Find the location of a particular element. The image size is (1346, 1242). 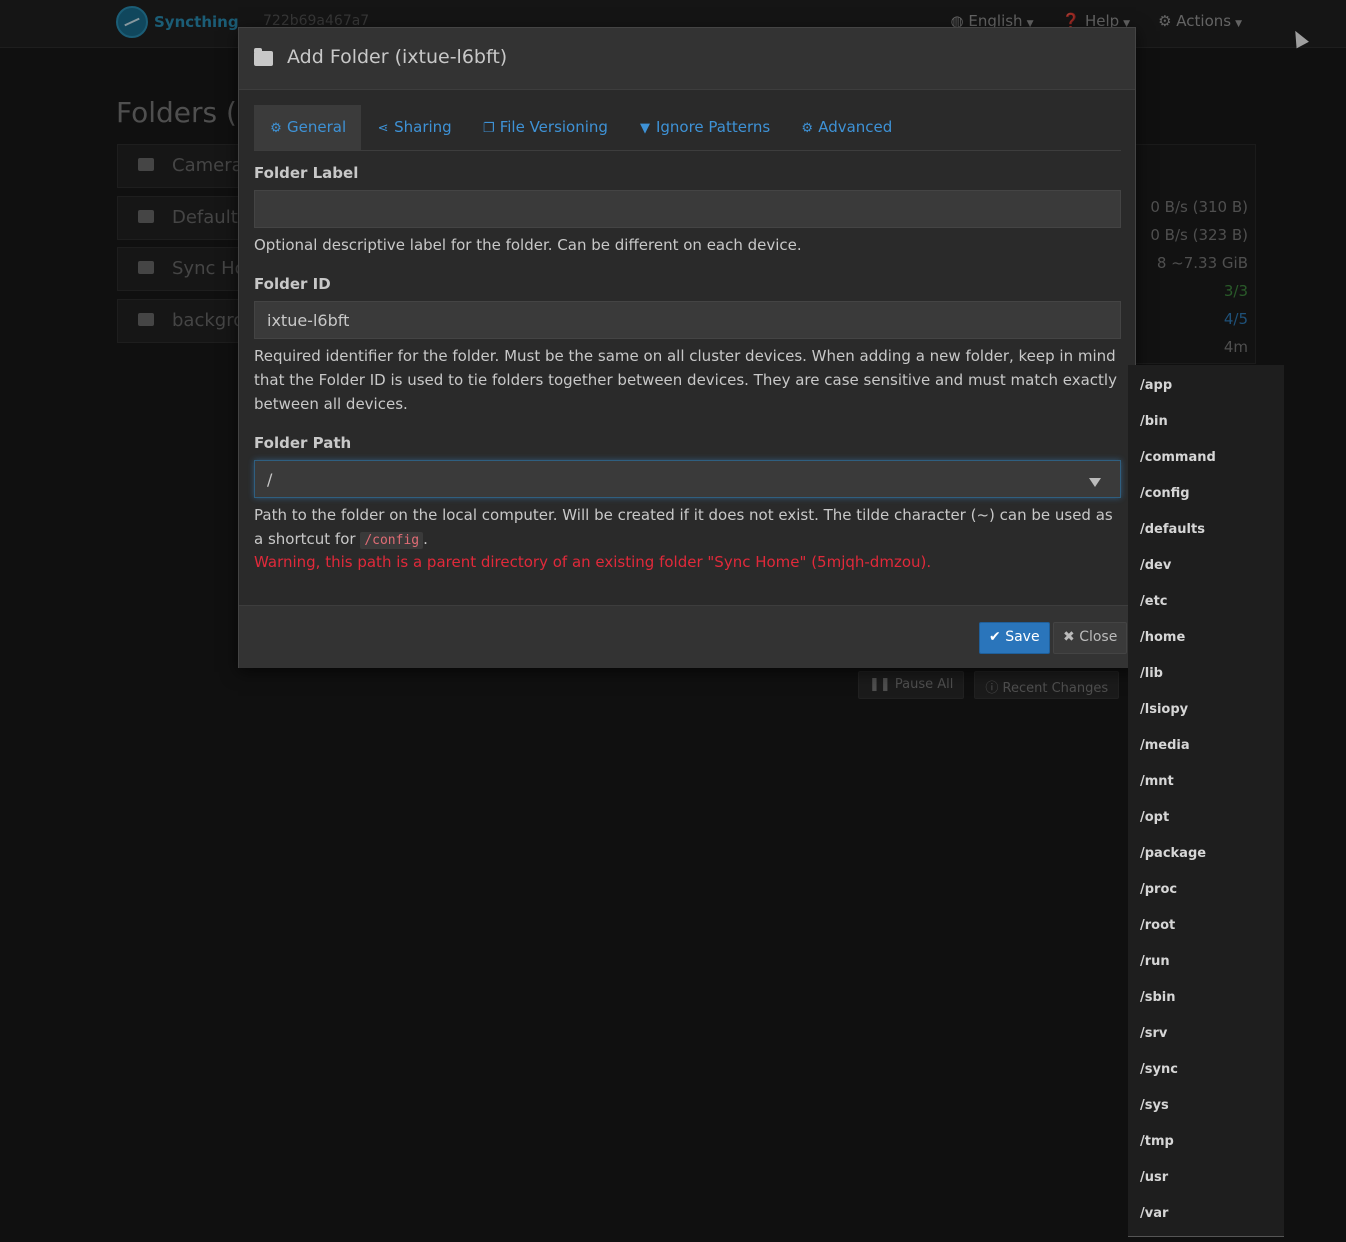

gear-icon: ⚙ is located at coordinates (276, 128).